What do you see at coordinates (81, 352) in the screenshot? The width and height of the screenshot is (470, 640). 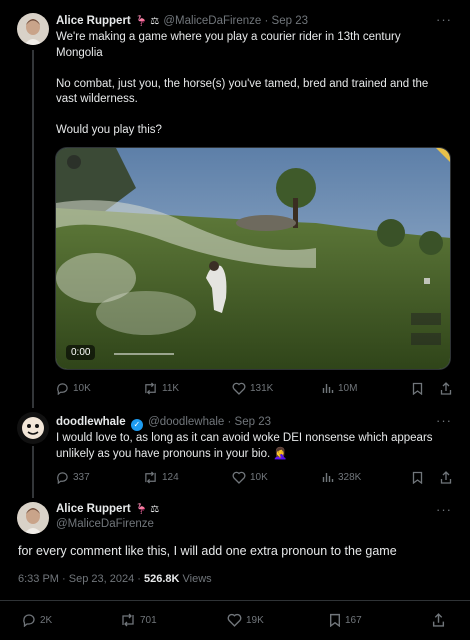 I see `video-timestamp: 0:00` at bounding box center [81, 352].